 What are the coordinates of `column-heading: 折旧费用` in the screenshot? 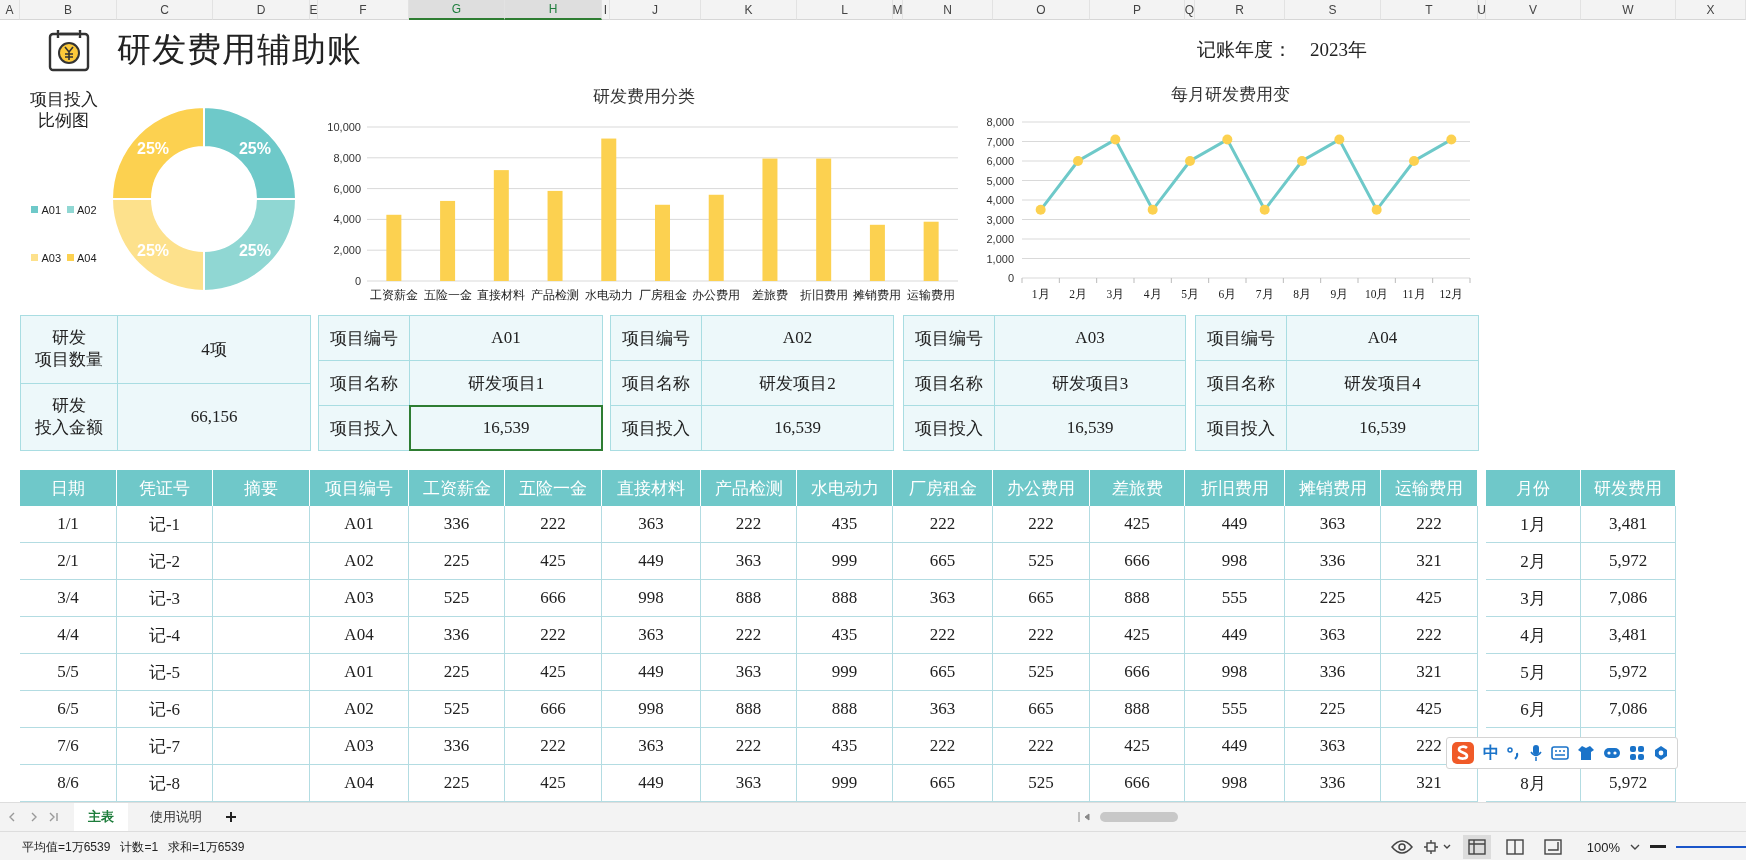 It's located at (1235, 488).